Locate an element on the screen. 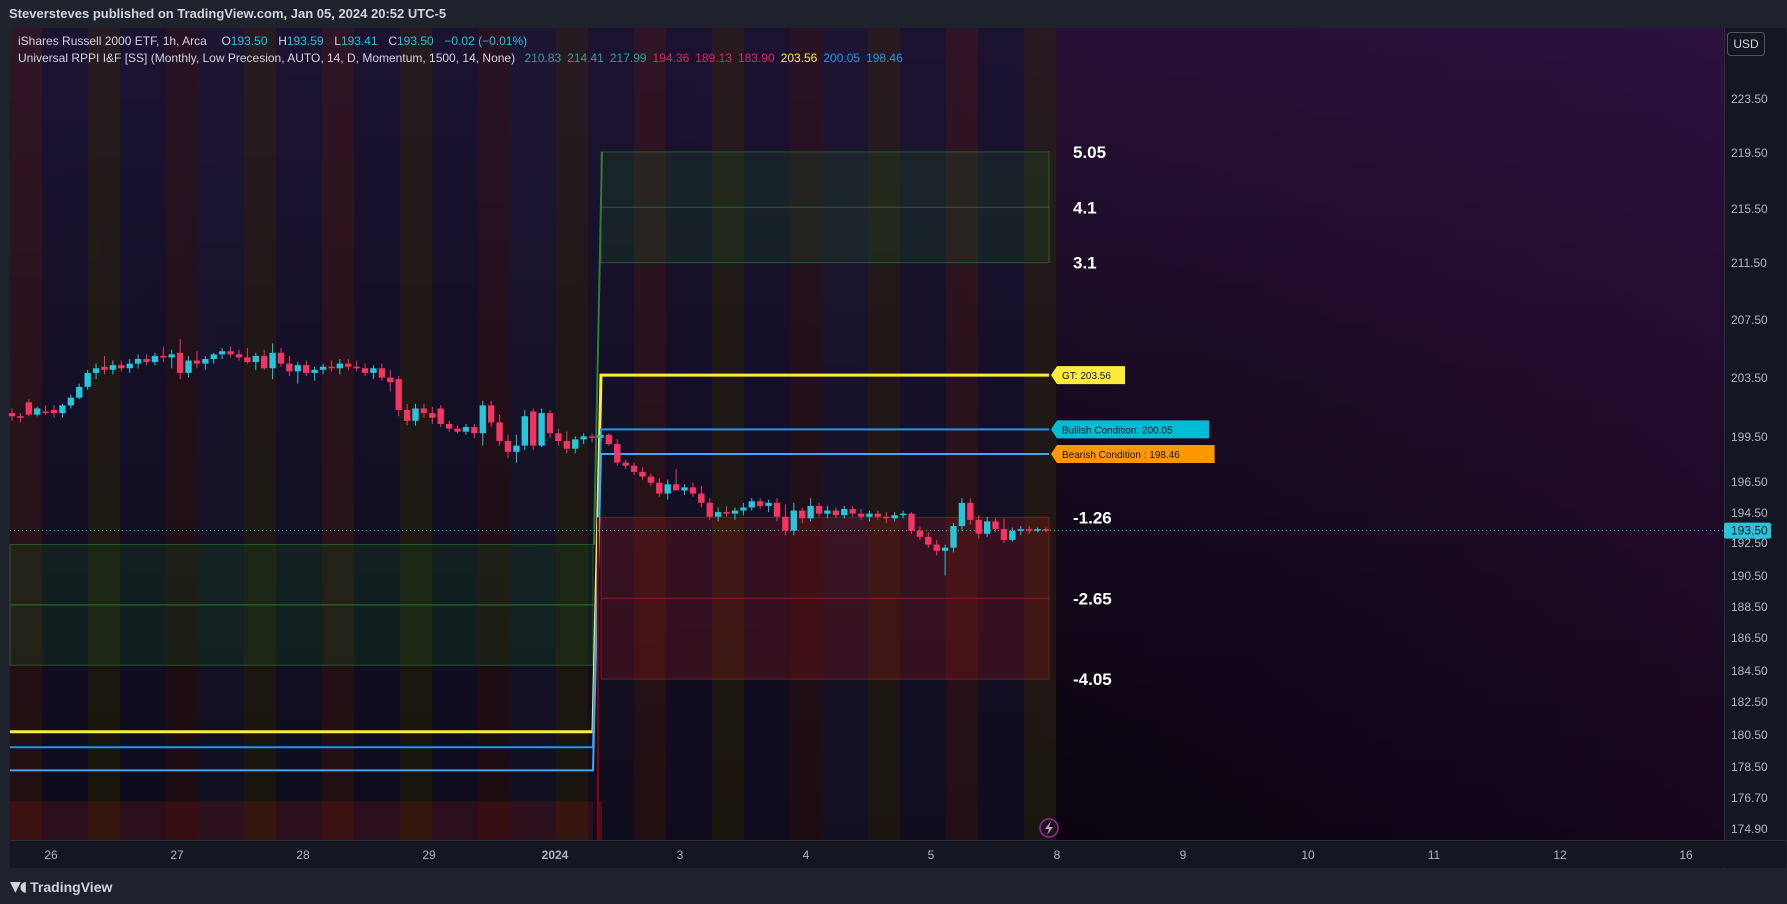 The height and width of the screenshot is (904, 1787). currency-button: USD is located at coordinates (1746, 44).